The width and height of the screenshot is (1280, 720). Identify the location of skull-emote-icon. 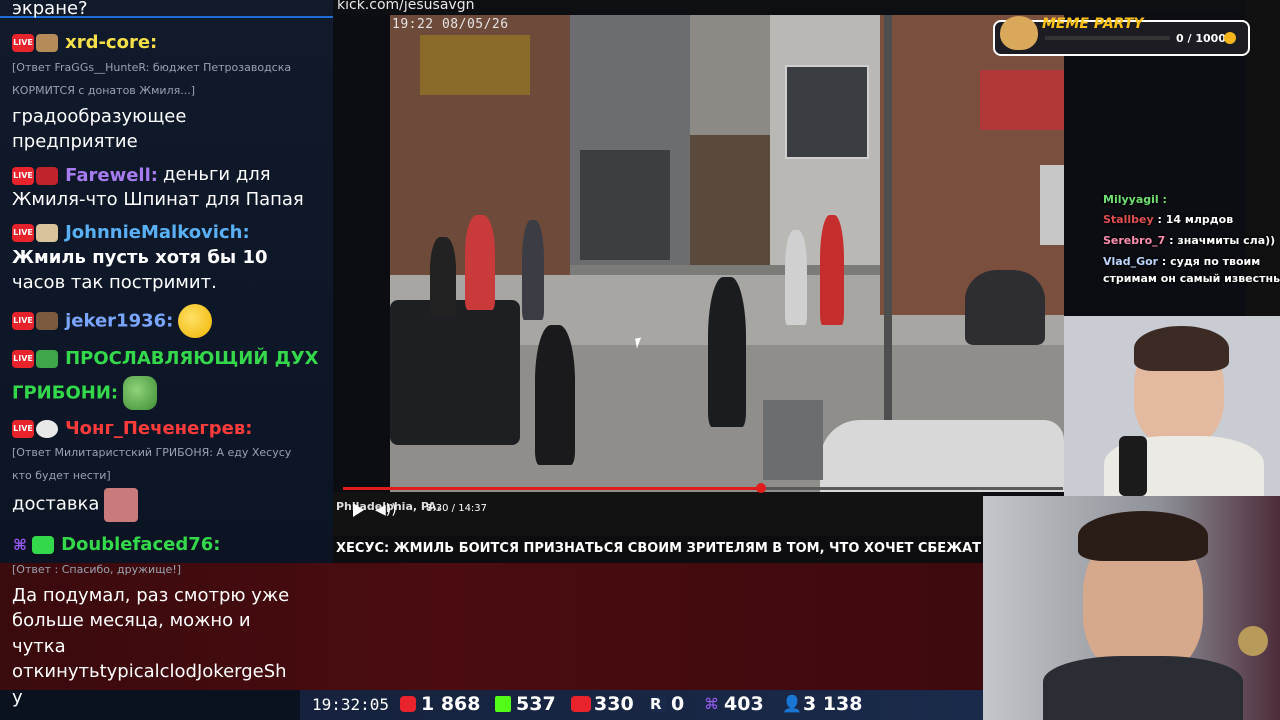
(47, 428).